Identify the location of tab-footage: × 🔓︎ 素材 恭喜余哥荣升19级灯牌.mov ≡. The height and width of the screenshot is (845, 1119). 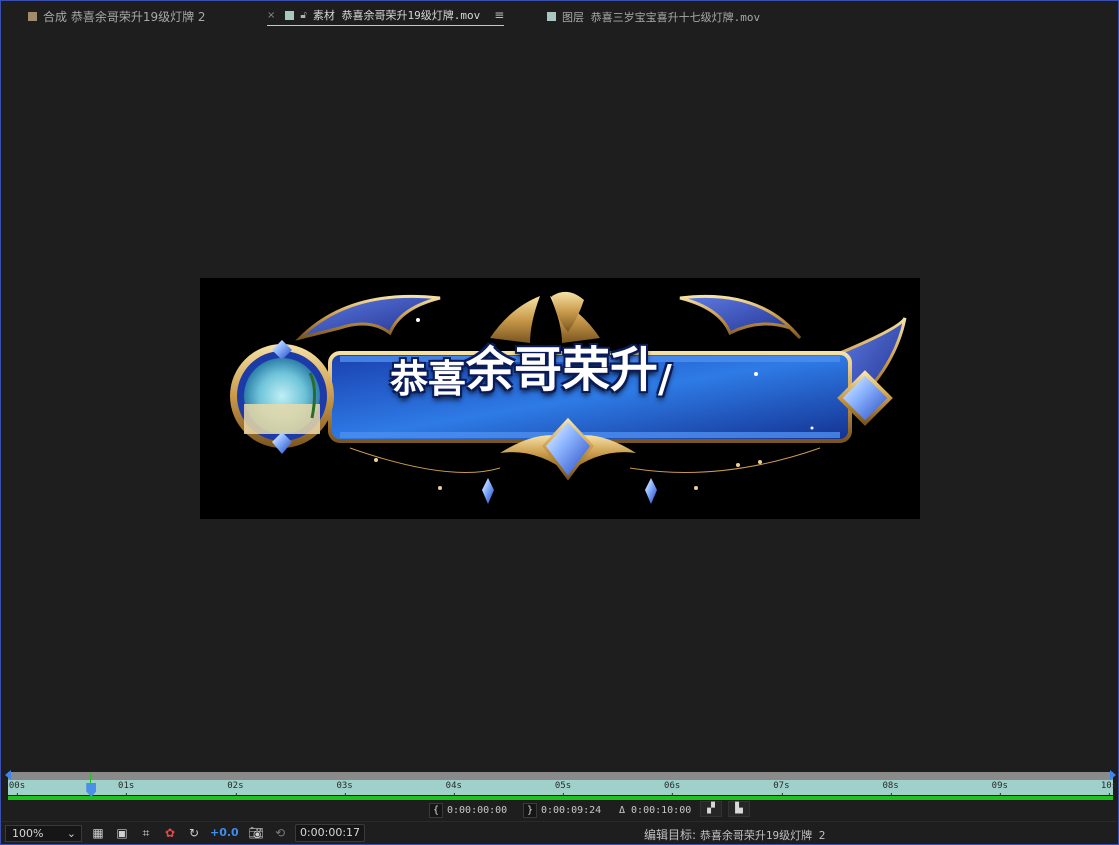
(386, 16).